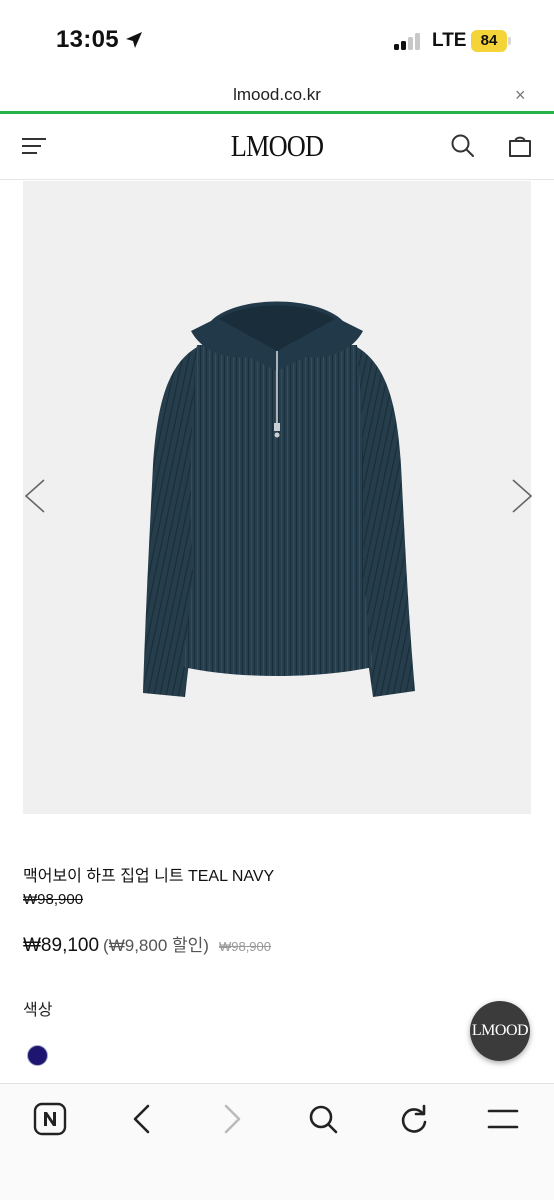  I want to click on location-arrow-icon, so click(134, 40).